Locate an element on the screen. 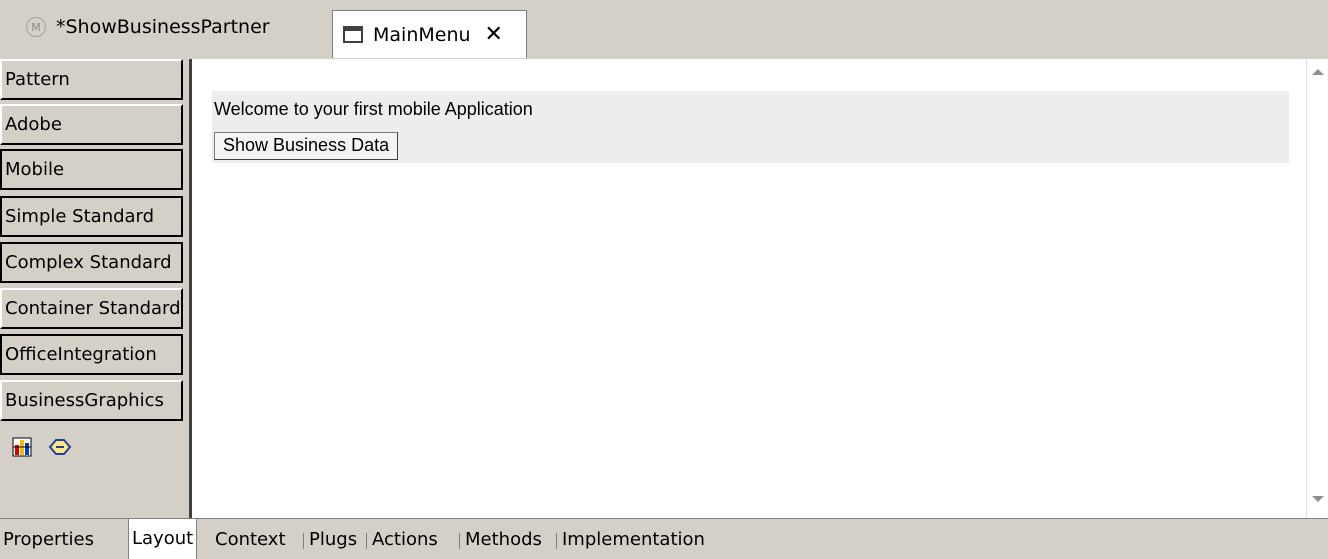  palette-item-complex-standard: Complex Standard is located at coordinates (91, 262).